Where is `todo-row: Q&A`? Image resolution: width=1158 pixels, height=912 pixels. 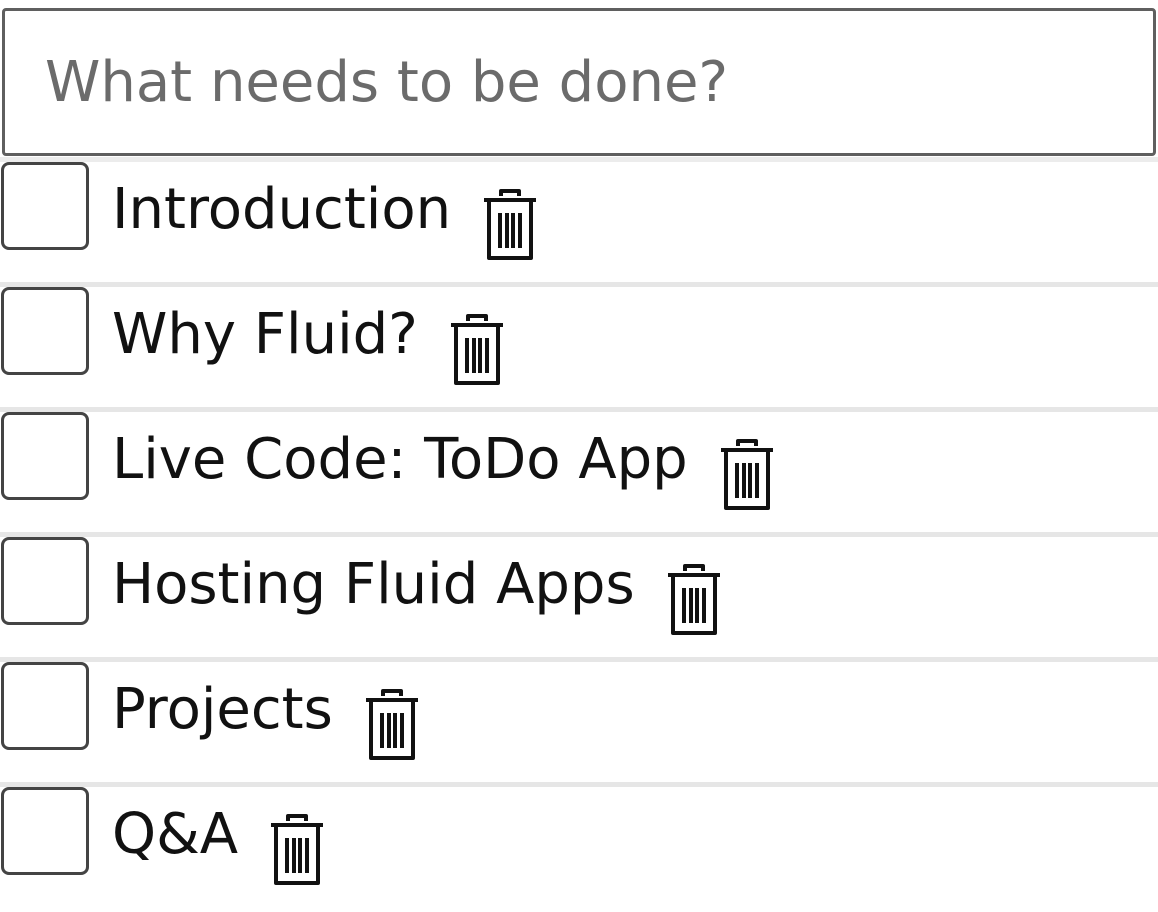 todo-row: Q&A is located at coordinates (219, 842).